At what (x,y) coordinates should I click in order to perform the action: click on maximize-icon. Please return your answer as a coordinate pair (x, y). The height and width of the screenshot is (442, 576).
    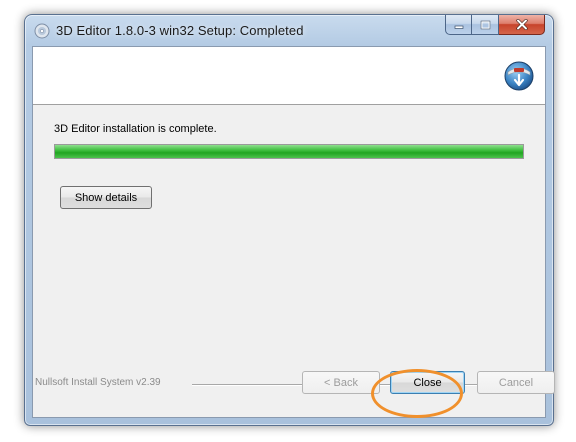
    Looking at the image, I should click on (485, 24).